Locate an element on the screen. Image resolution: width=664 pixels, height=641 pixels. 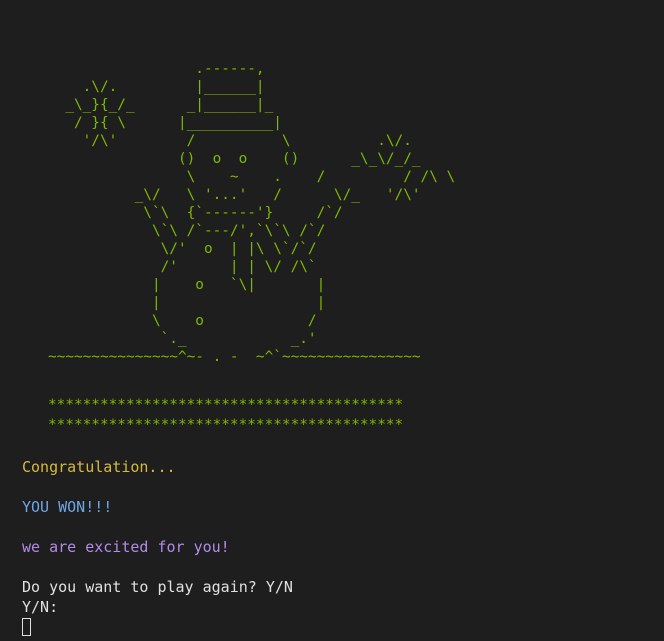
terminal-input-cursor is located at coordinates (26, 627).